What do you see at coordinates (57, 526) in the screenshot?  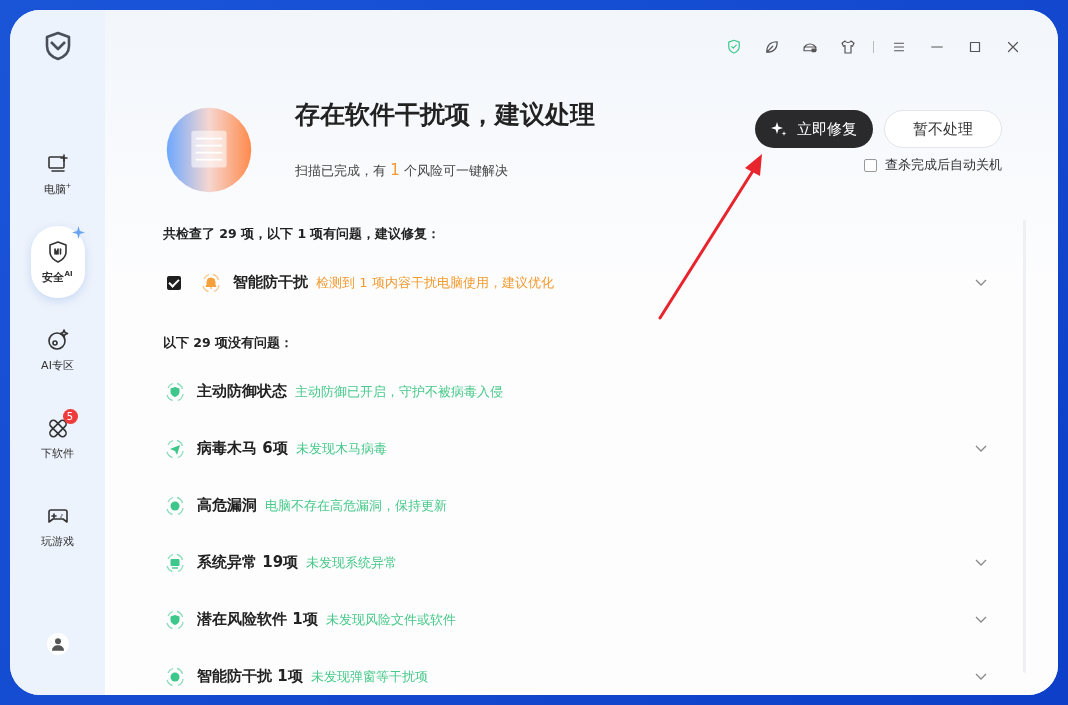 I see `sidebar-item: 玩游戏` at bounding box center [57, 526].